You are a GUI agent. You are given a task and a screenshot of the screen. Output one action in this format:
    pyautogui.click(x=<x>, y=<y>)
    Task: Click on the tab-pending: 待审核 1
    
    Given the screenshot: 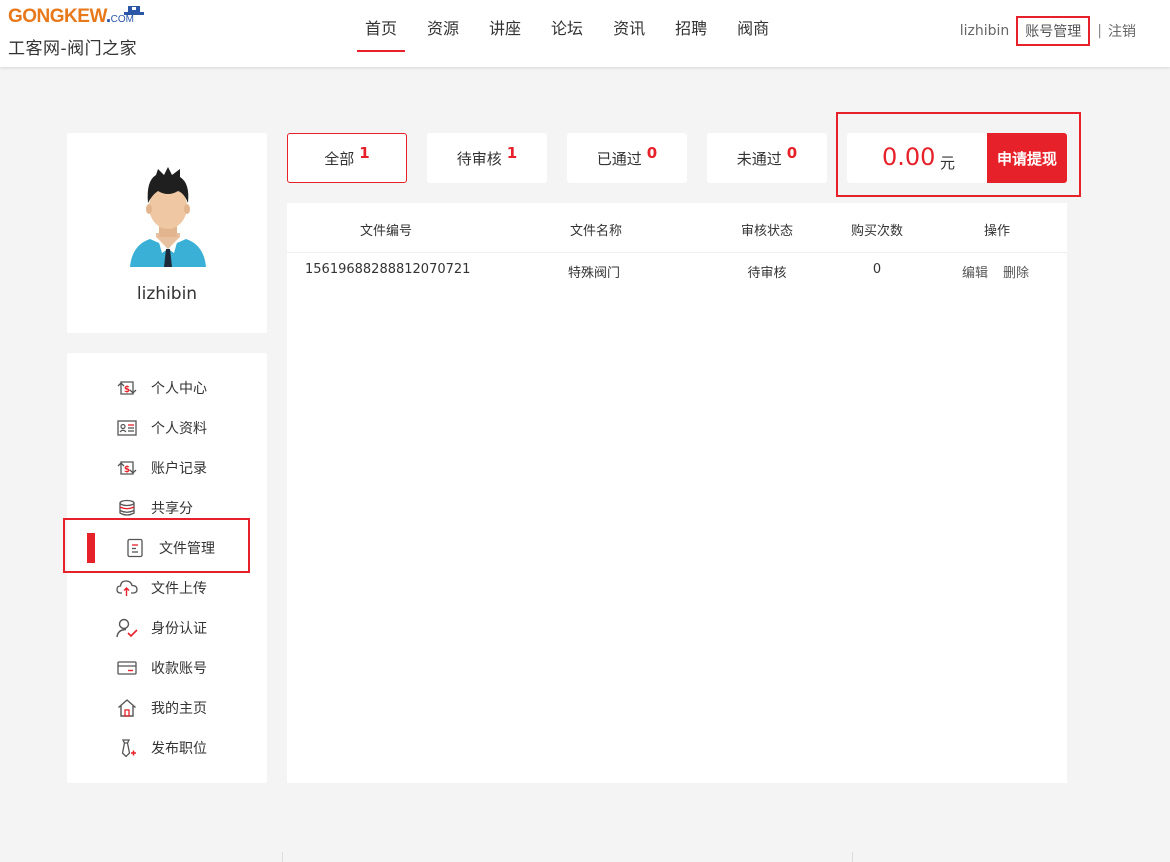 What is the action you would take?
    pyautogui.click(x=487, y=158)
    